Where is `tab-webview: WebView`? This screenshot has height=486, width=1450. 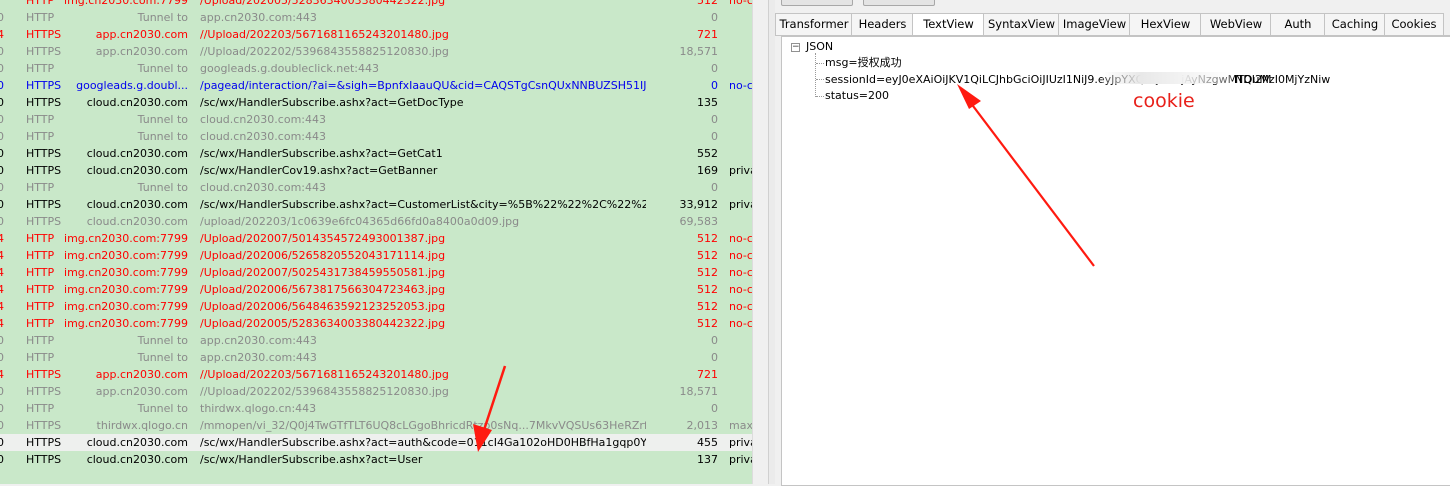 tab-webview: WebView is located at coordinates (1236, 24).